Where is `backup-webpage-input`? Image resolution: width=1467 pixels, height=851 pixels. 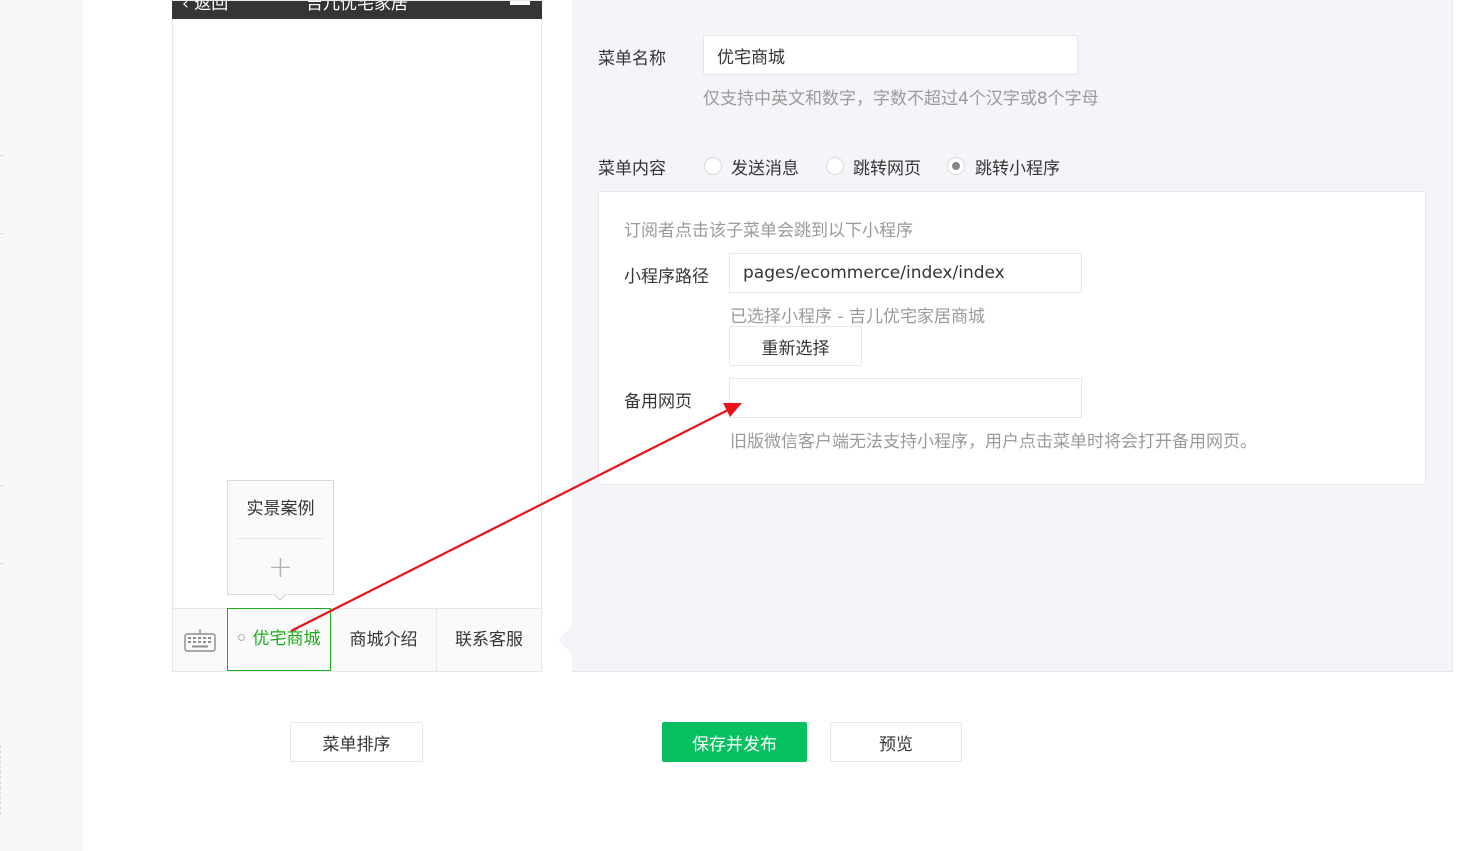
backup-webpage-input is located at coordinates (905, 398).